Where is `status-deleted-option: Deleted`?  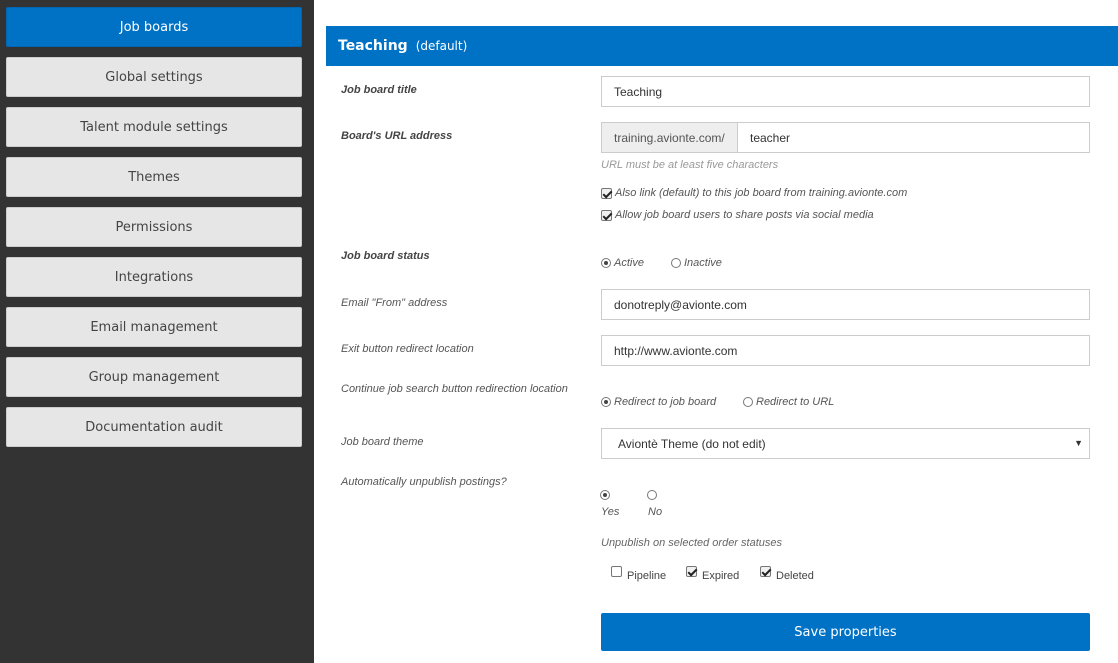
status-deleted-option: Deleted is located at coordinates (787, 574).